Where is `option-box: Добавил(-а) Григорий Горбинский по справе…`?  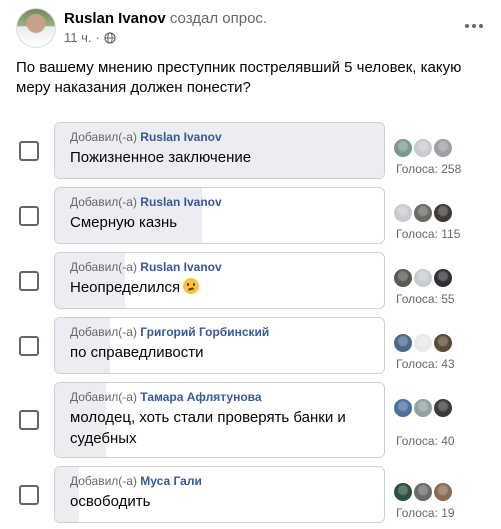
option-box: Добавил(-а) Григорий Горбинский по справе… is located at coordinates (219, 345).